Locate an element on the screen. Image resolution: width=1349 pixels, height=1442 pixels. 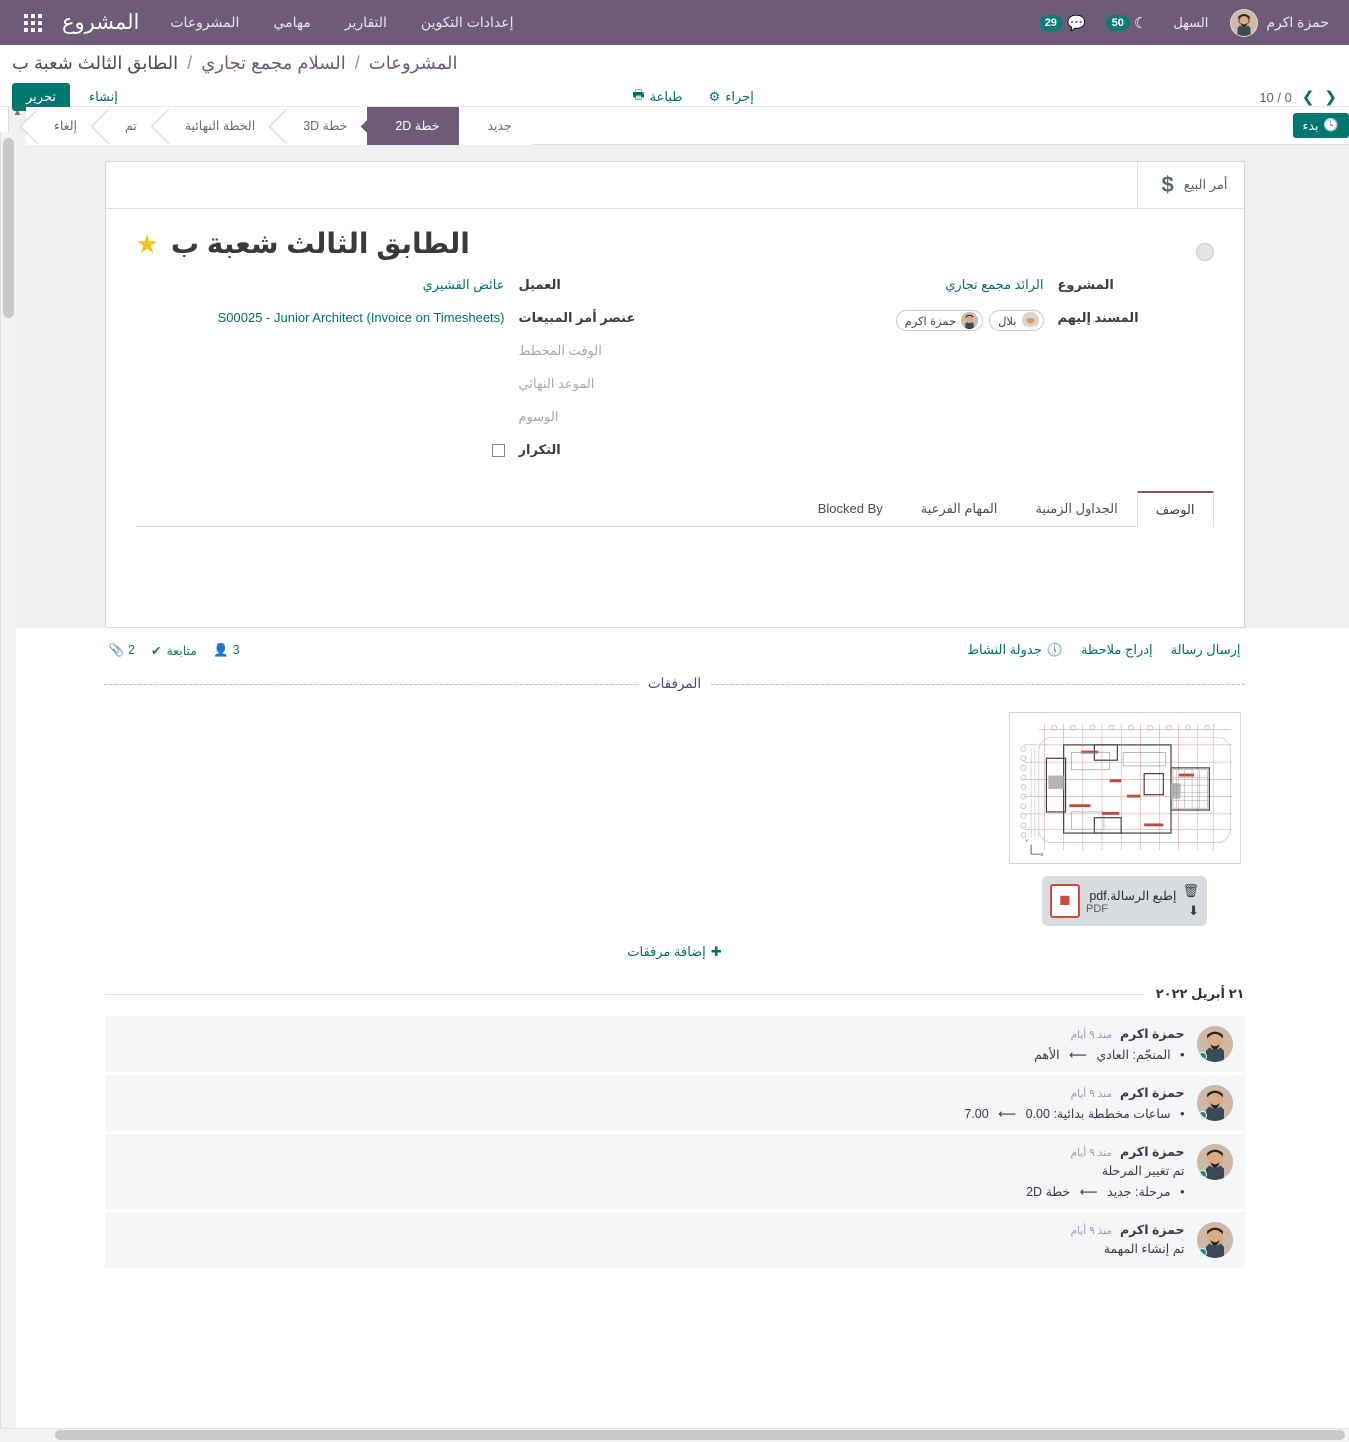
following-button: متابعة ✔ is located at coordinates (174, 650).